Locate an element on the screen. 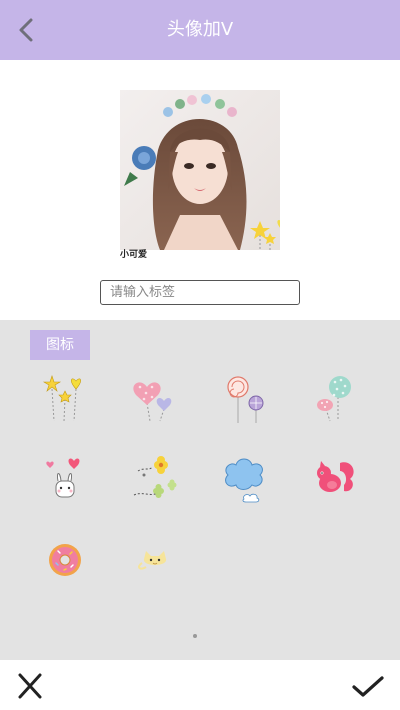 This screenshot has width=400, height=710. polka-dot-balloons-sticker is located at coordinates (335, 400).